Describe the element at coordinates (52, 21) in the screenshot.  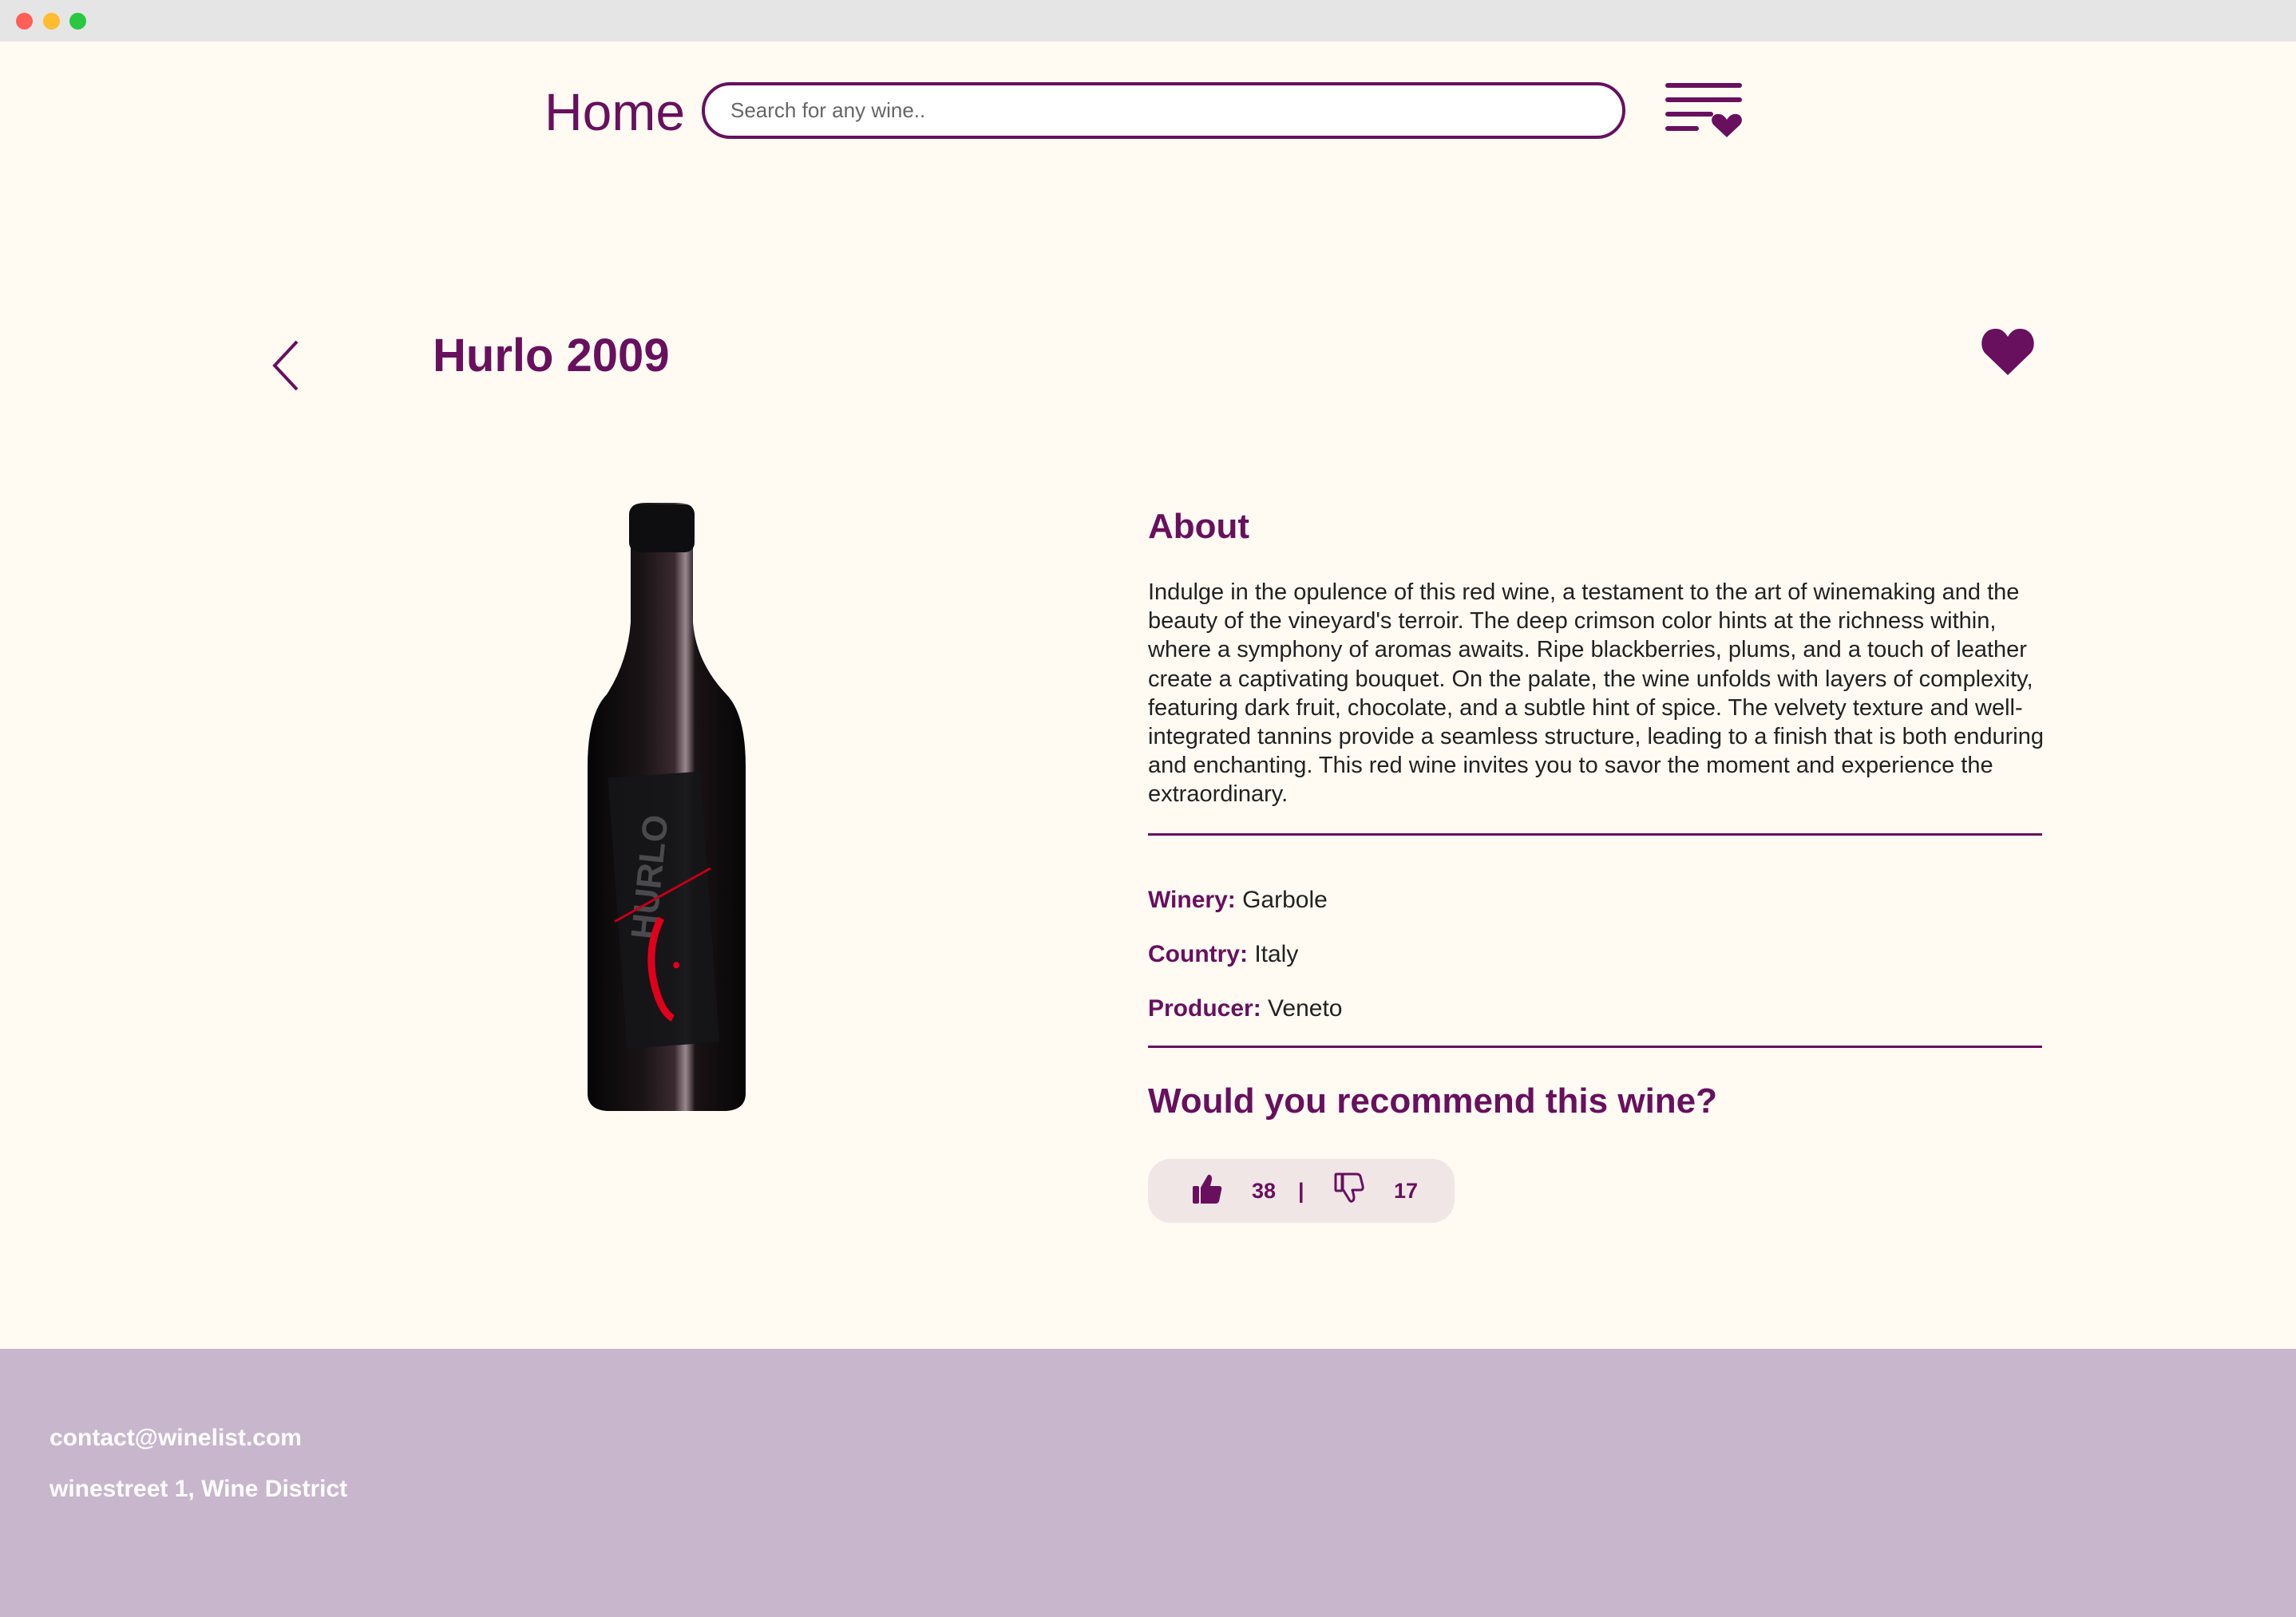
I see `minimize-window-button` at that location.